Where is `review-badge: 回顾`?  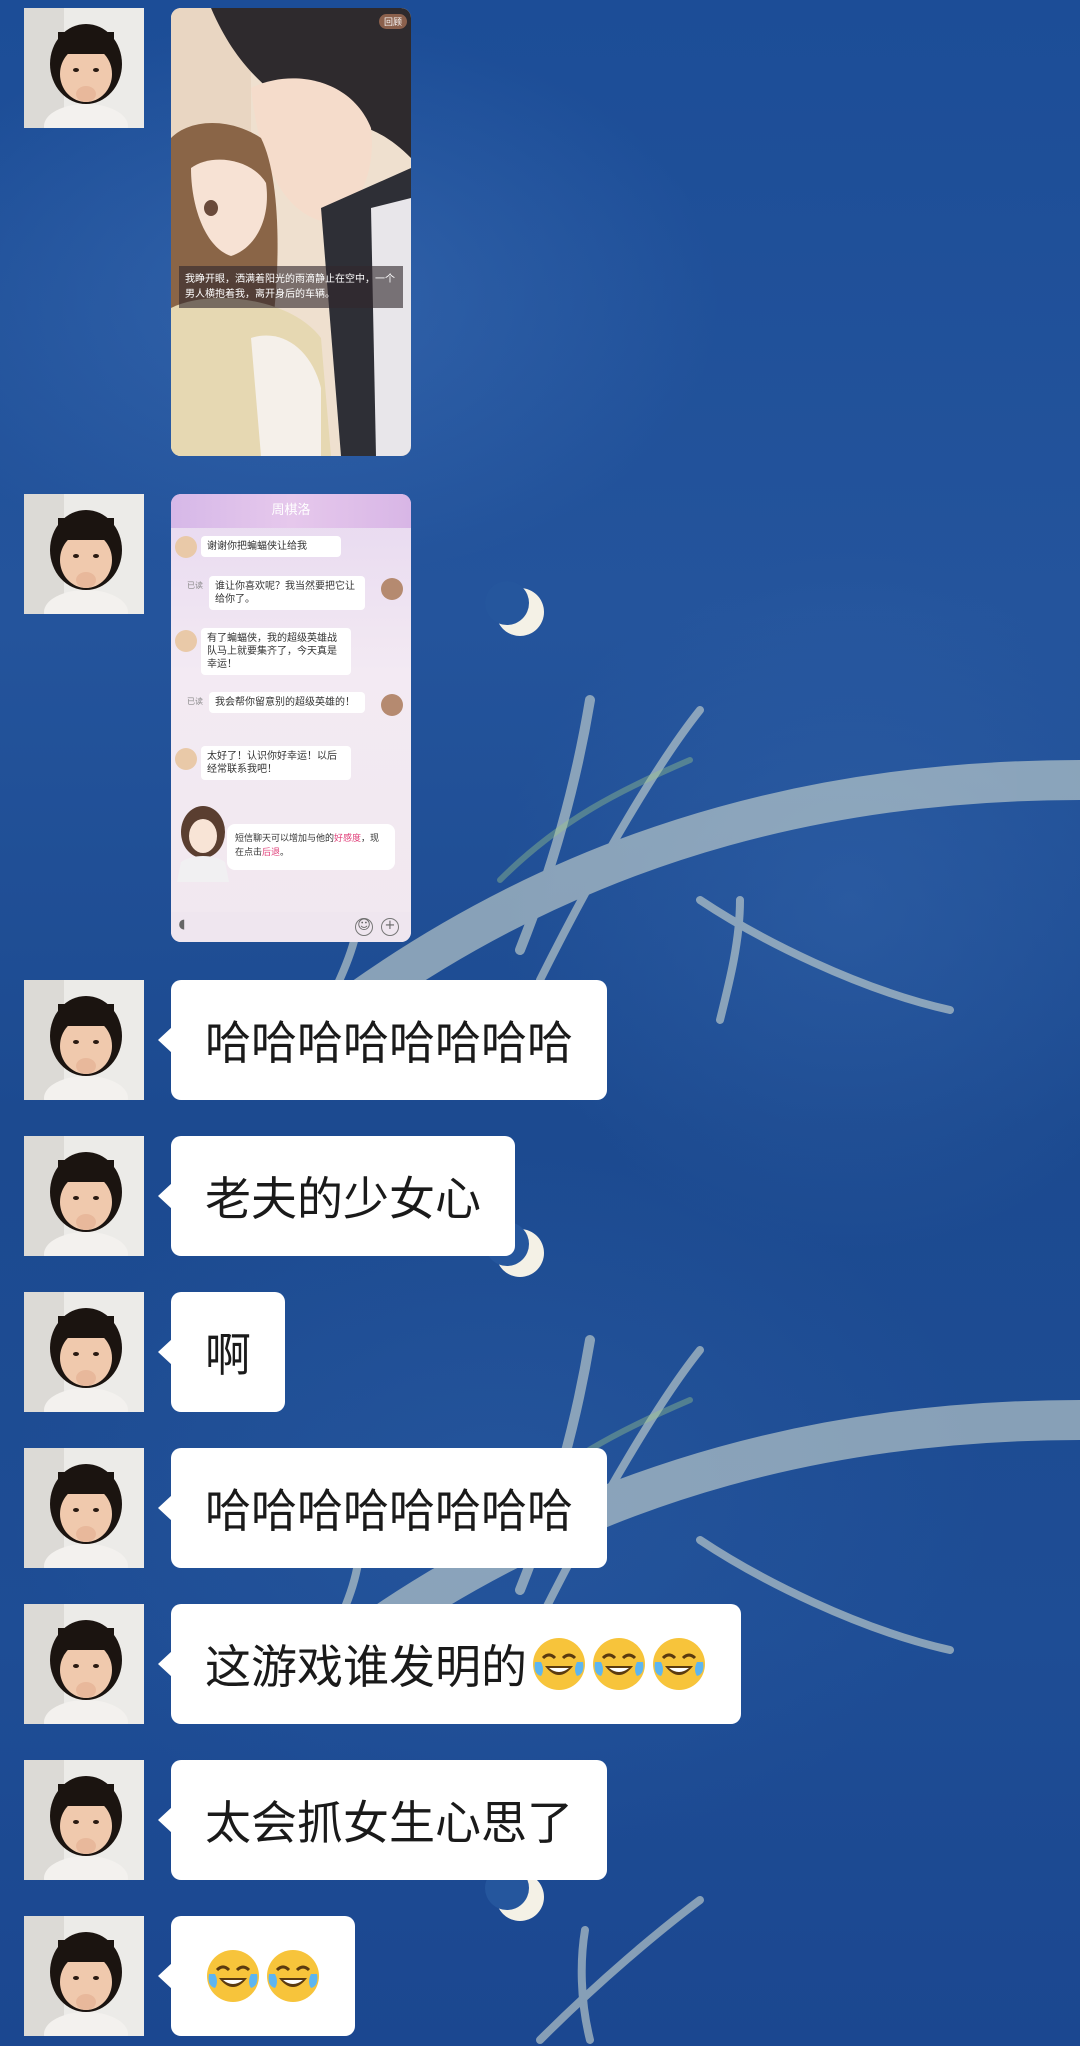 review-badge: 回顾 is located at coordinates (392, 21).